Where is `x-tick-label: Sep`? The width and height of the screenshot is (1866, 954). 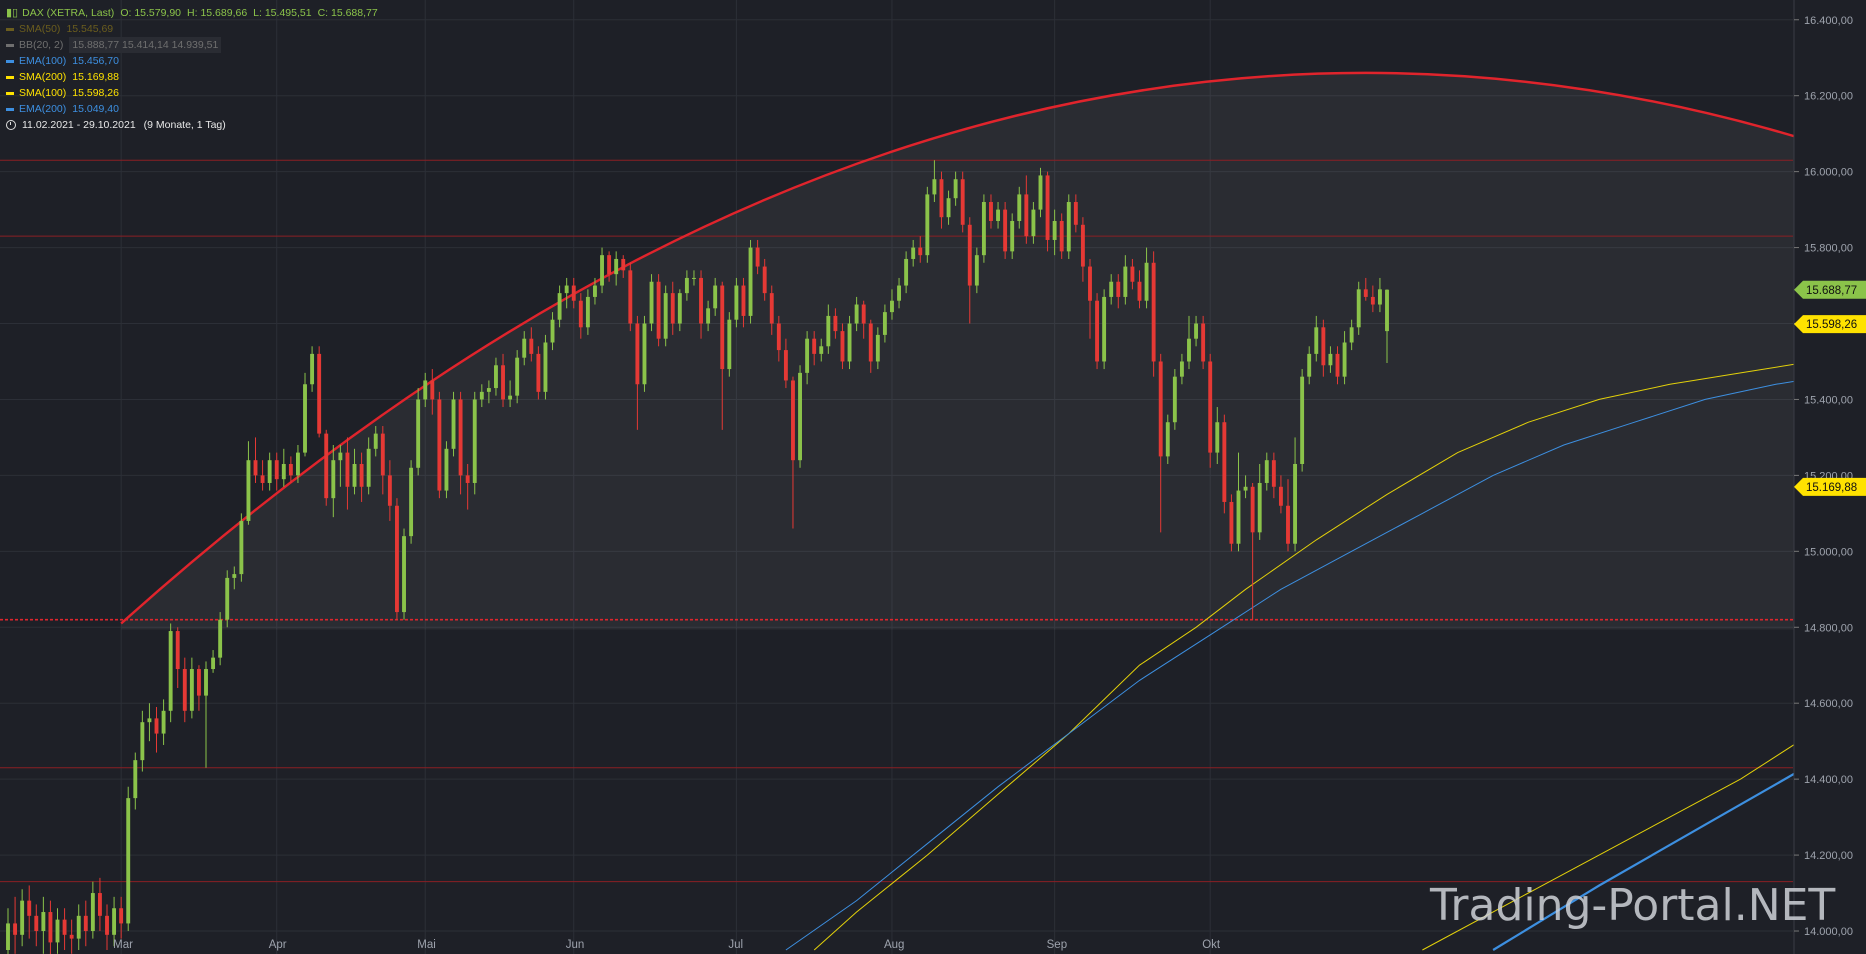 x-tick-label: Sep is located at coordinates (1057, 945).